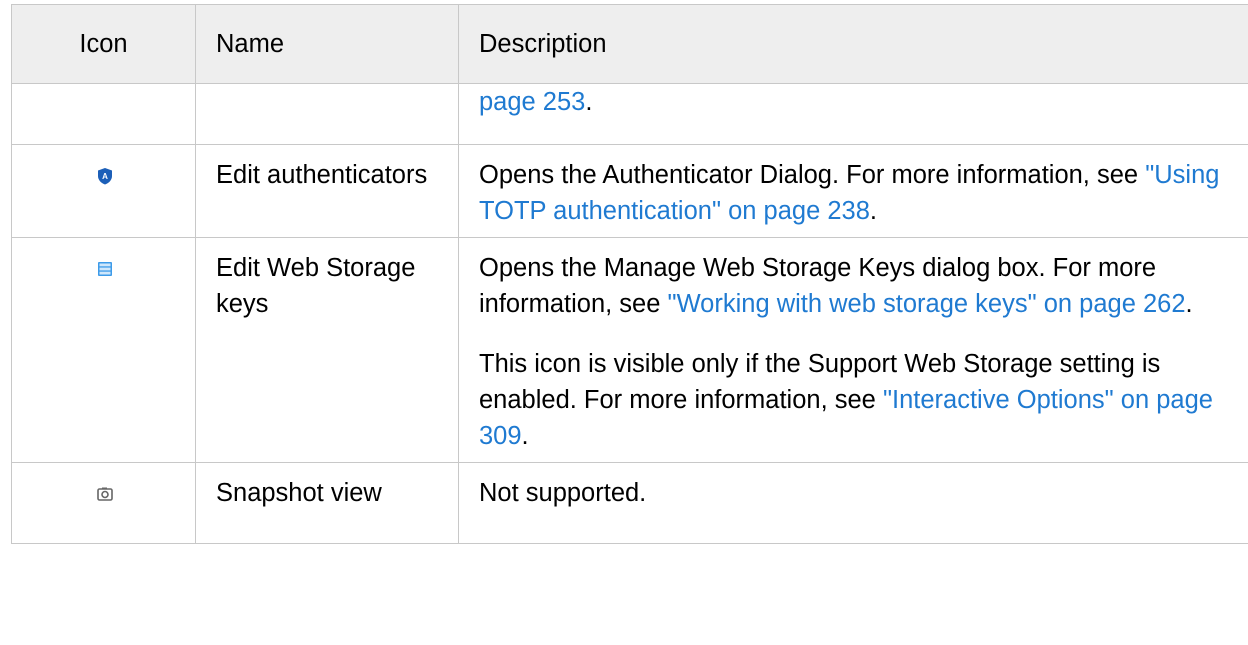 This screenshot has height=645, width=1248. I want to click on header-row: Icon Name Description, so click(629, 44).